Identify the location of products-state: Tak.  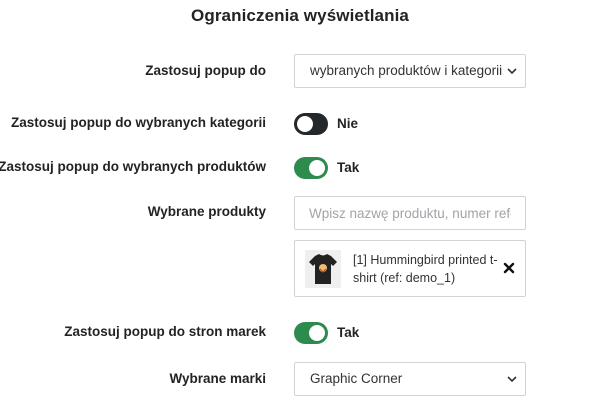
(348, 167).